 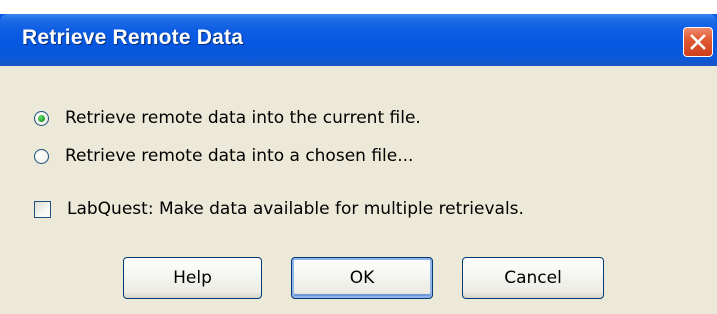 I want to click on radio-current-file, so click(x=41, y=118).